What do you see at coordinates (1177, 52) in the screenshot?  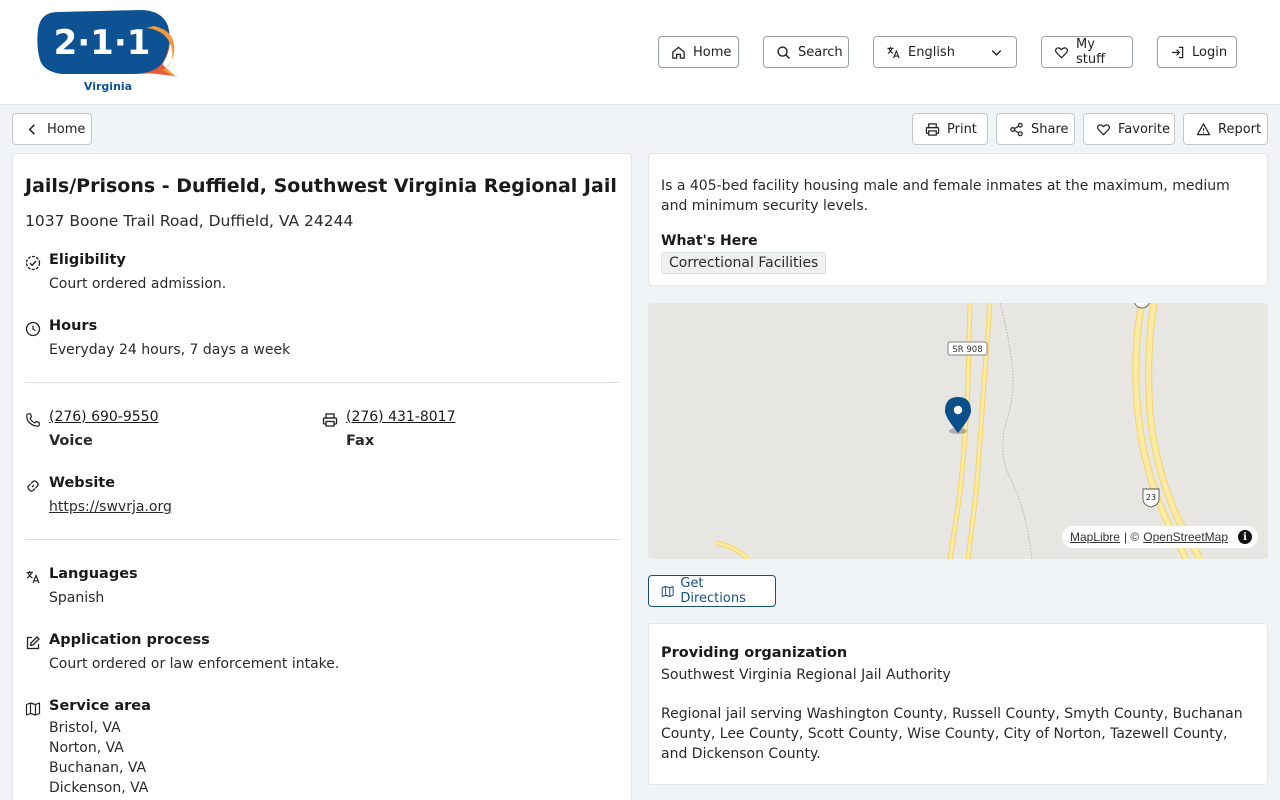 I see `login-icon` at bounding box center [1177, 52].